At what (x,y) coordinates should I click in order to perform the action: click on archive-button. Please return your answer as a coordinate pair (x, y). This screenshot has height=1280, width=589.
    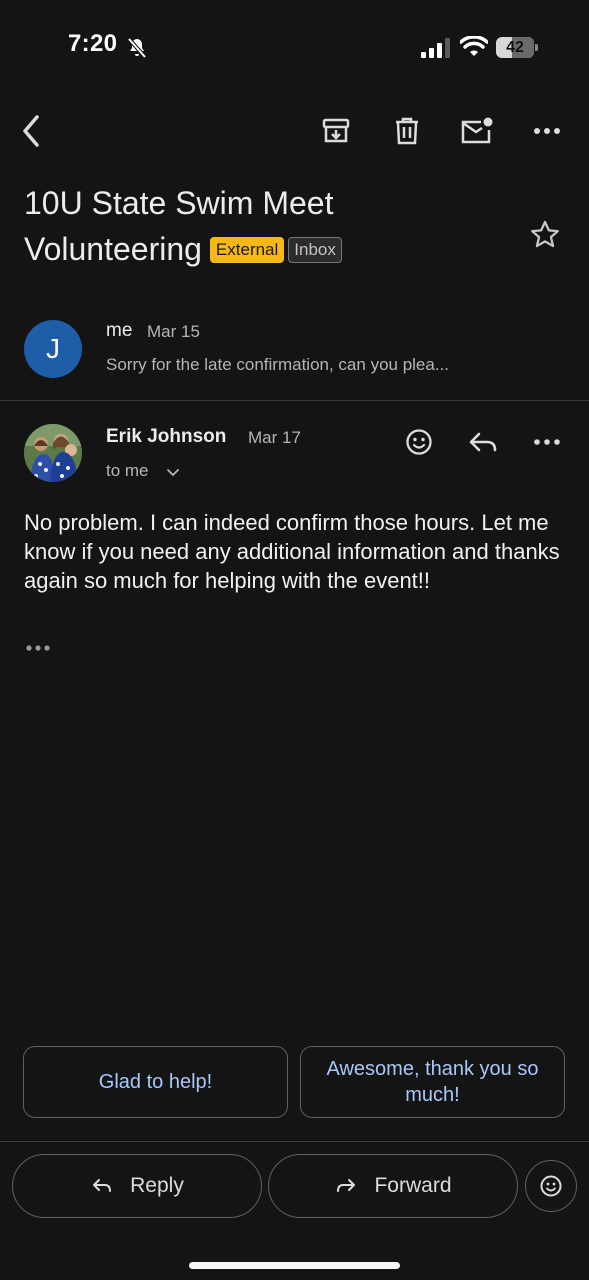
    Looking at the image, I should click on (336, 131).